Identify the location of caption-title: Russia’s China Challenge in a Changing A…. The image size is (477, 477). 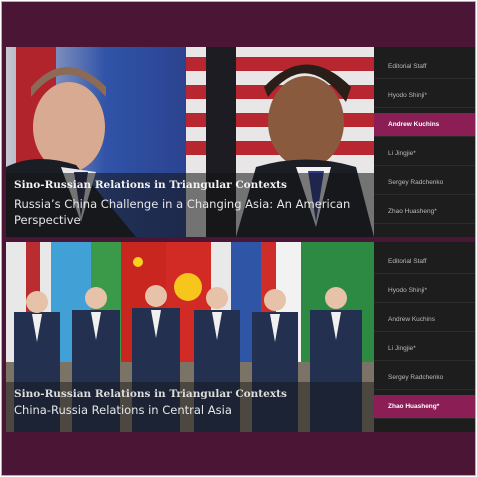
(182, 212).